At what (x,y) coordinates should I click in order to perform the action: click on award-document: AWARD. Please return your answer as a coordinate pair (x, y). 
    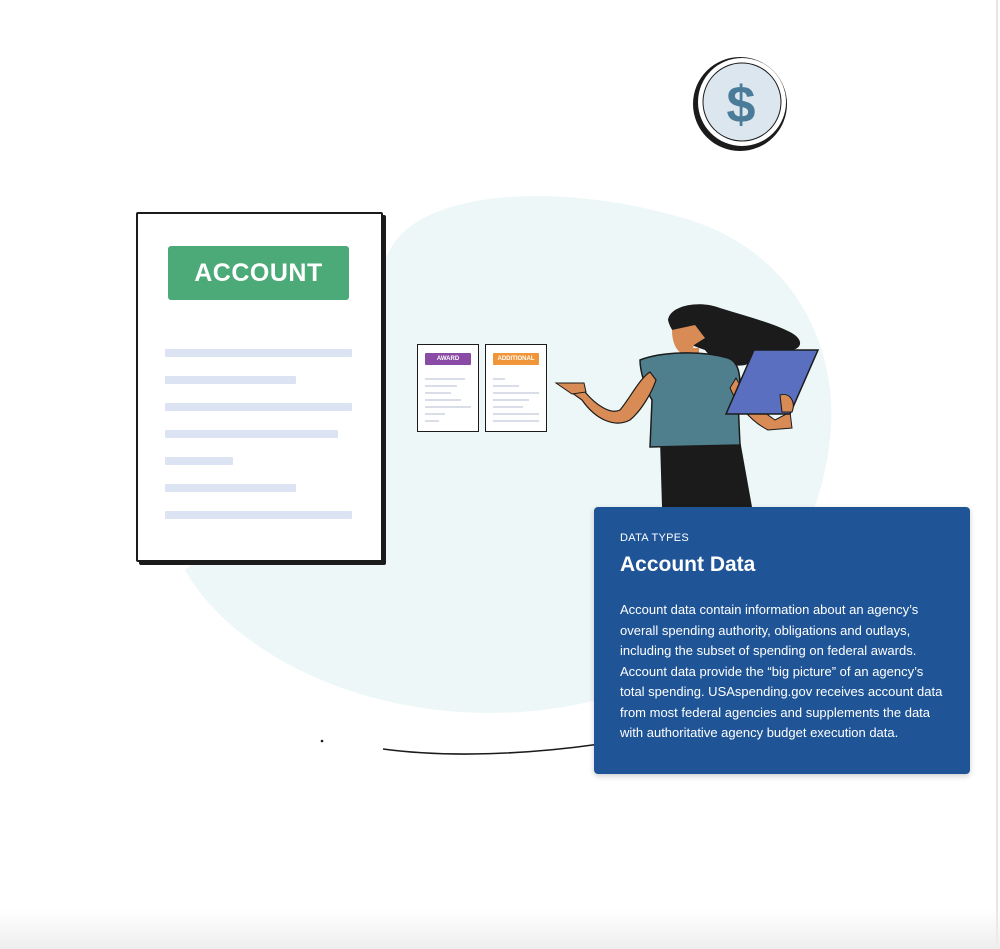
    Looking at the image, I should click on (448, 388).